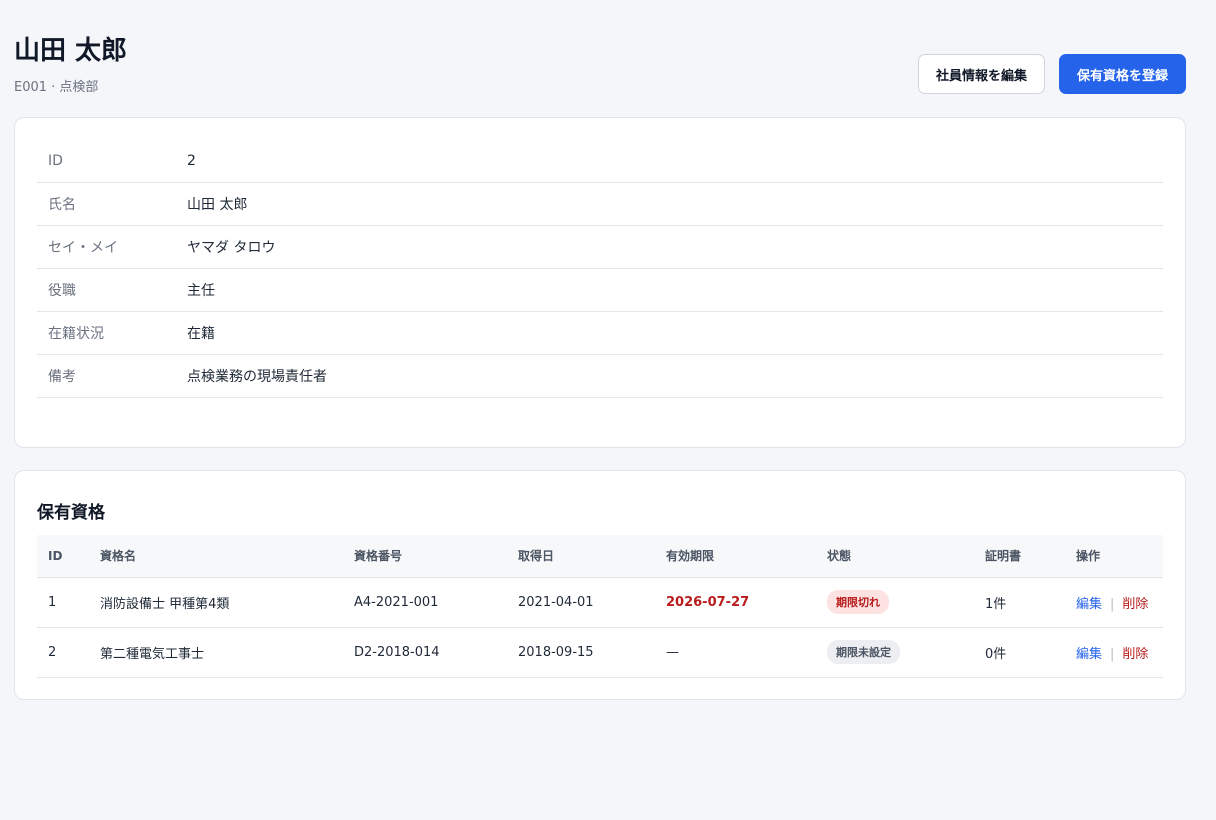 The width and height of the screenshot is (1216, 820). What do you see at coordinates (895, 556) in the screenshot?
I see `column-header-status: 状態` at bounding box center [895, 556].